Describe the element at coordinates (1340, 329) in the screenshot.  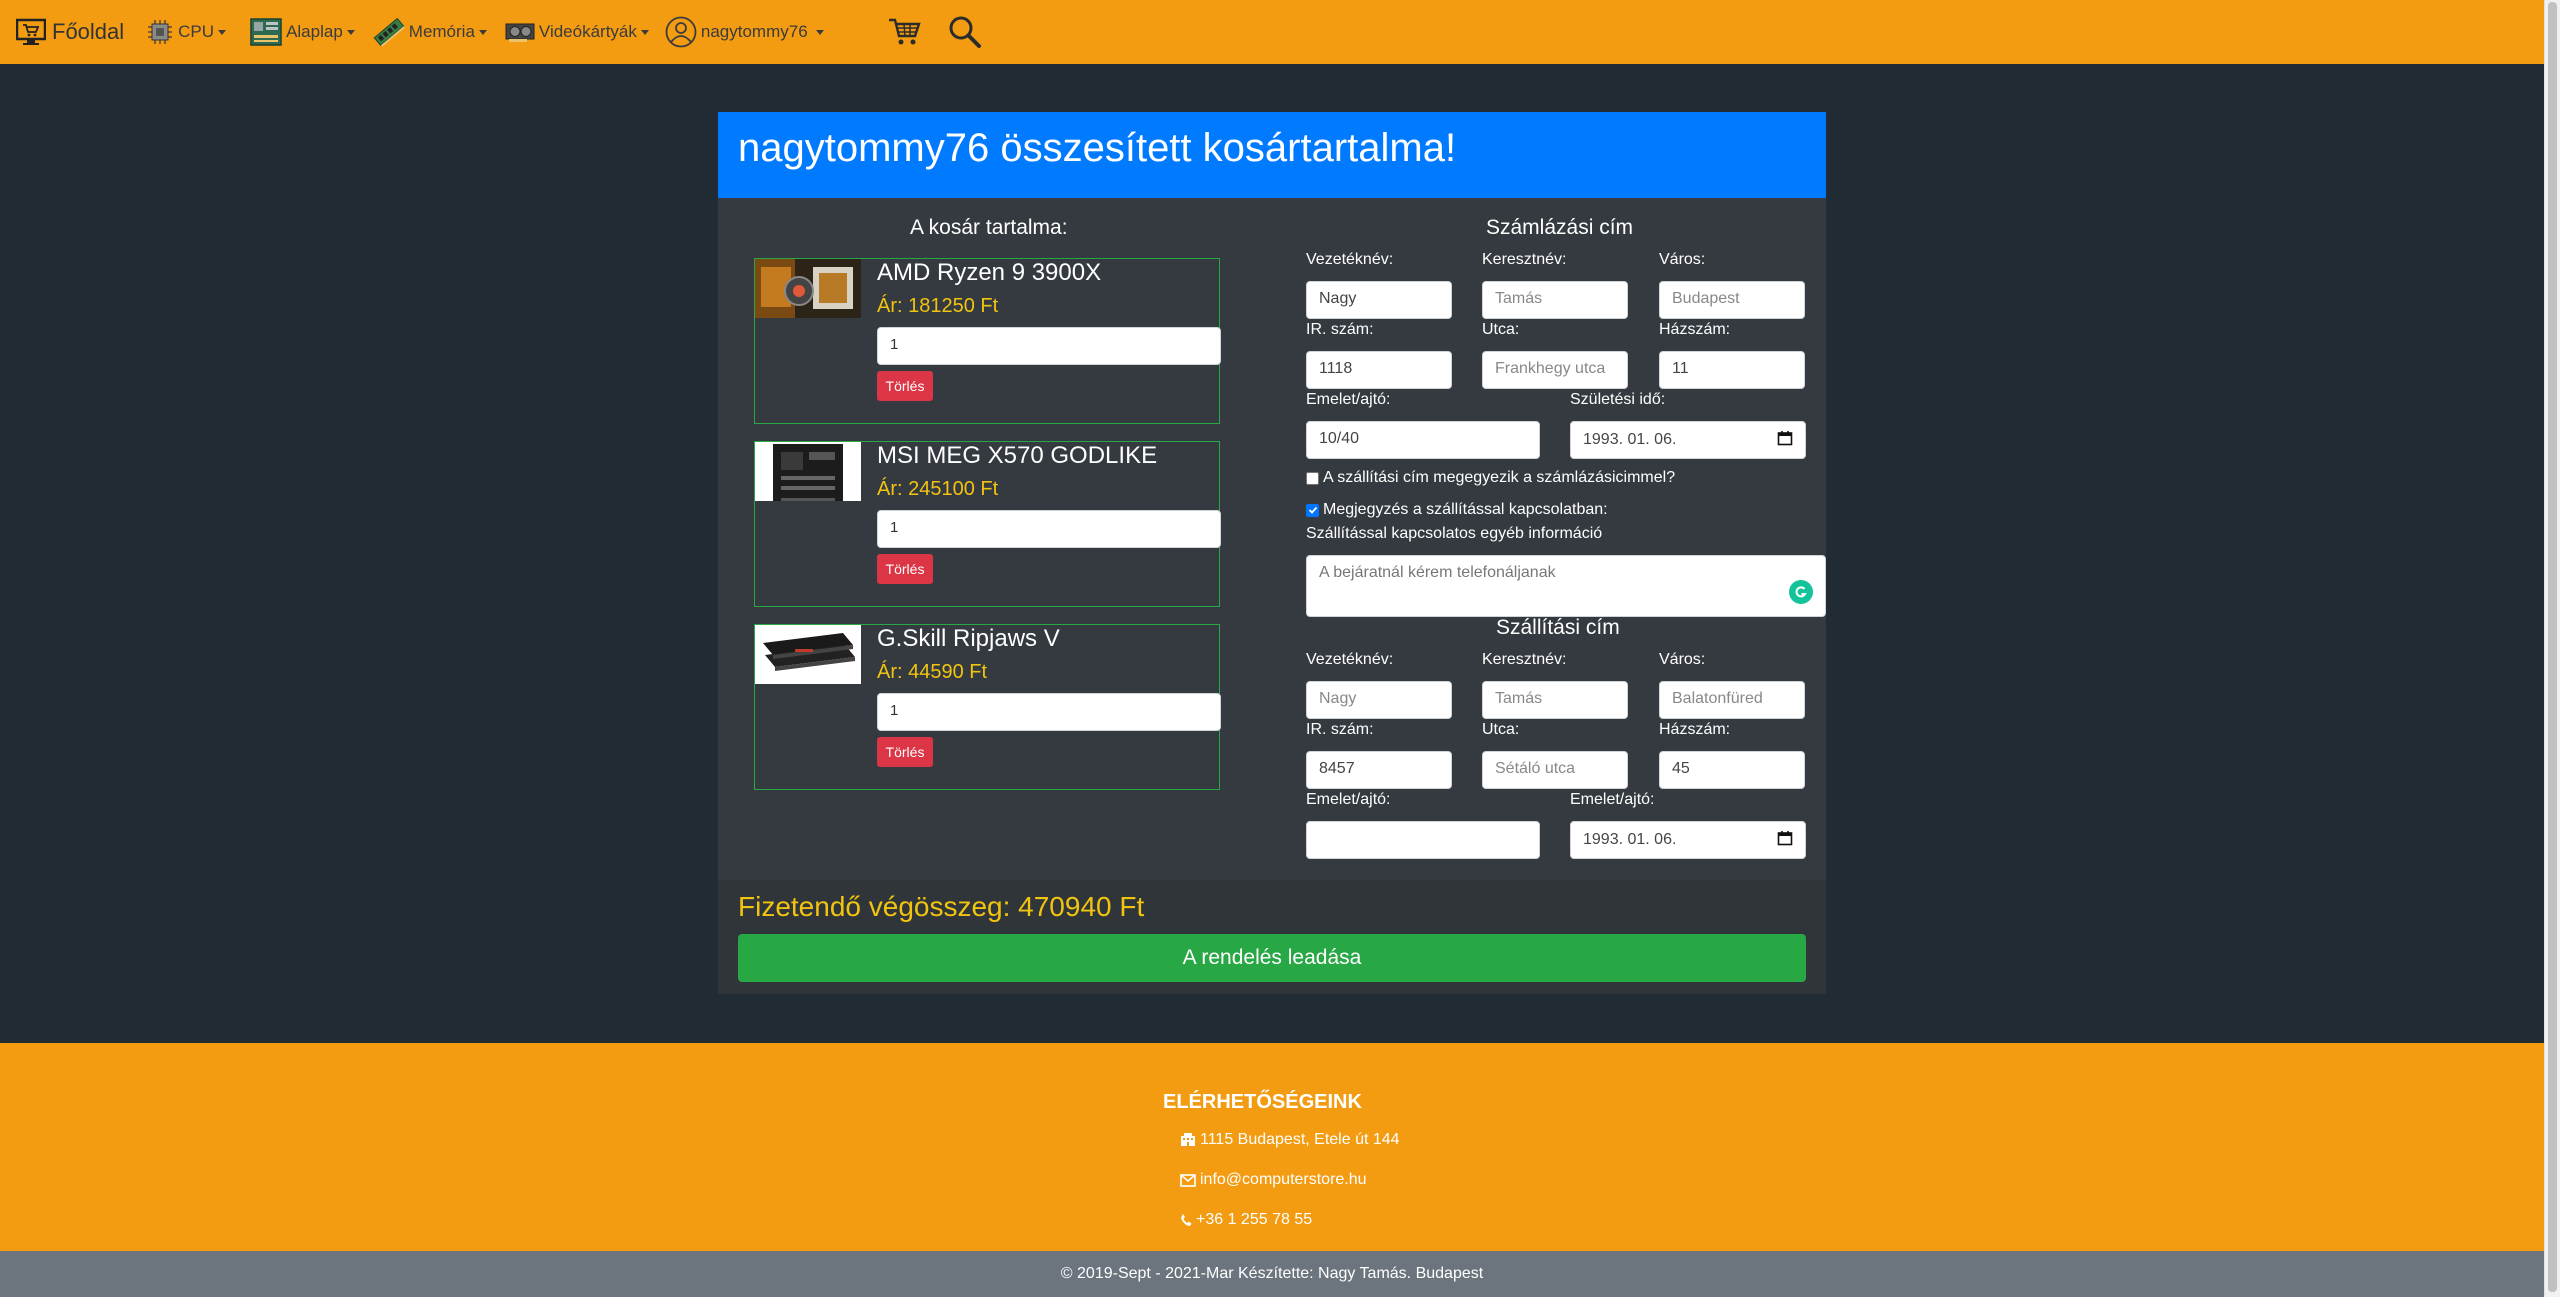
I see `billing-zip-label: IR. szám:` at that location.